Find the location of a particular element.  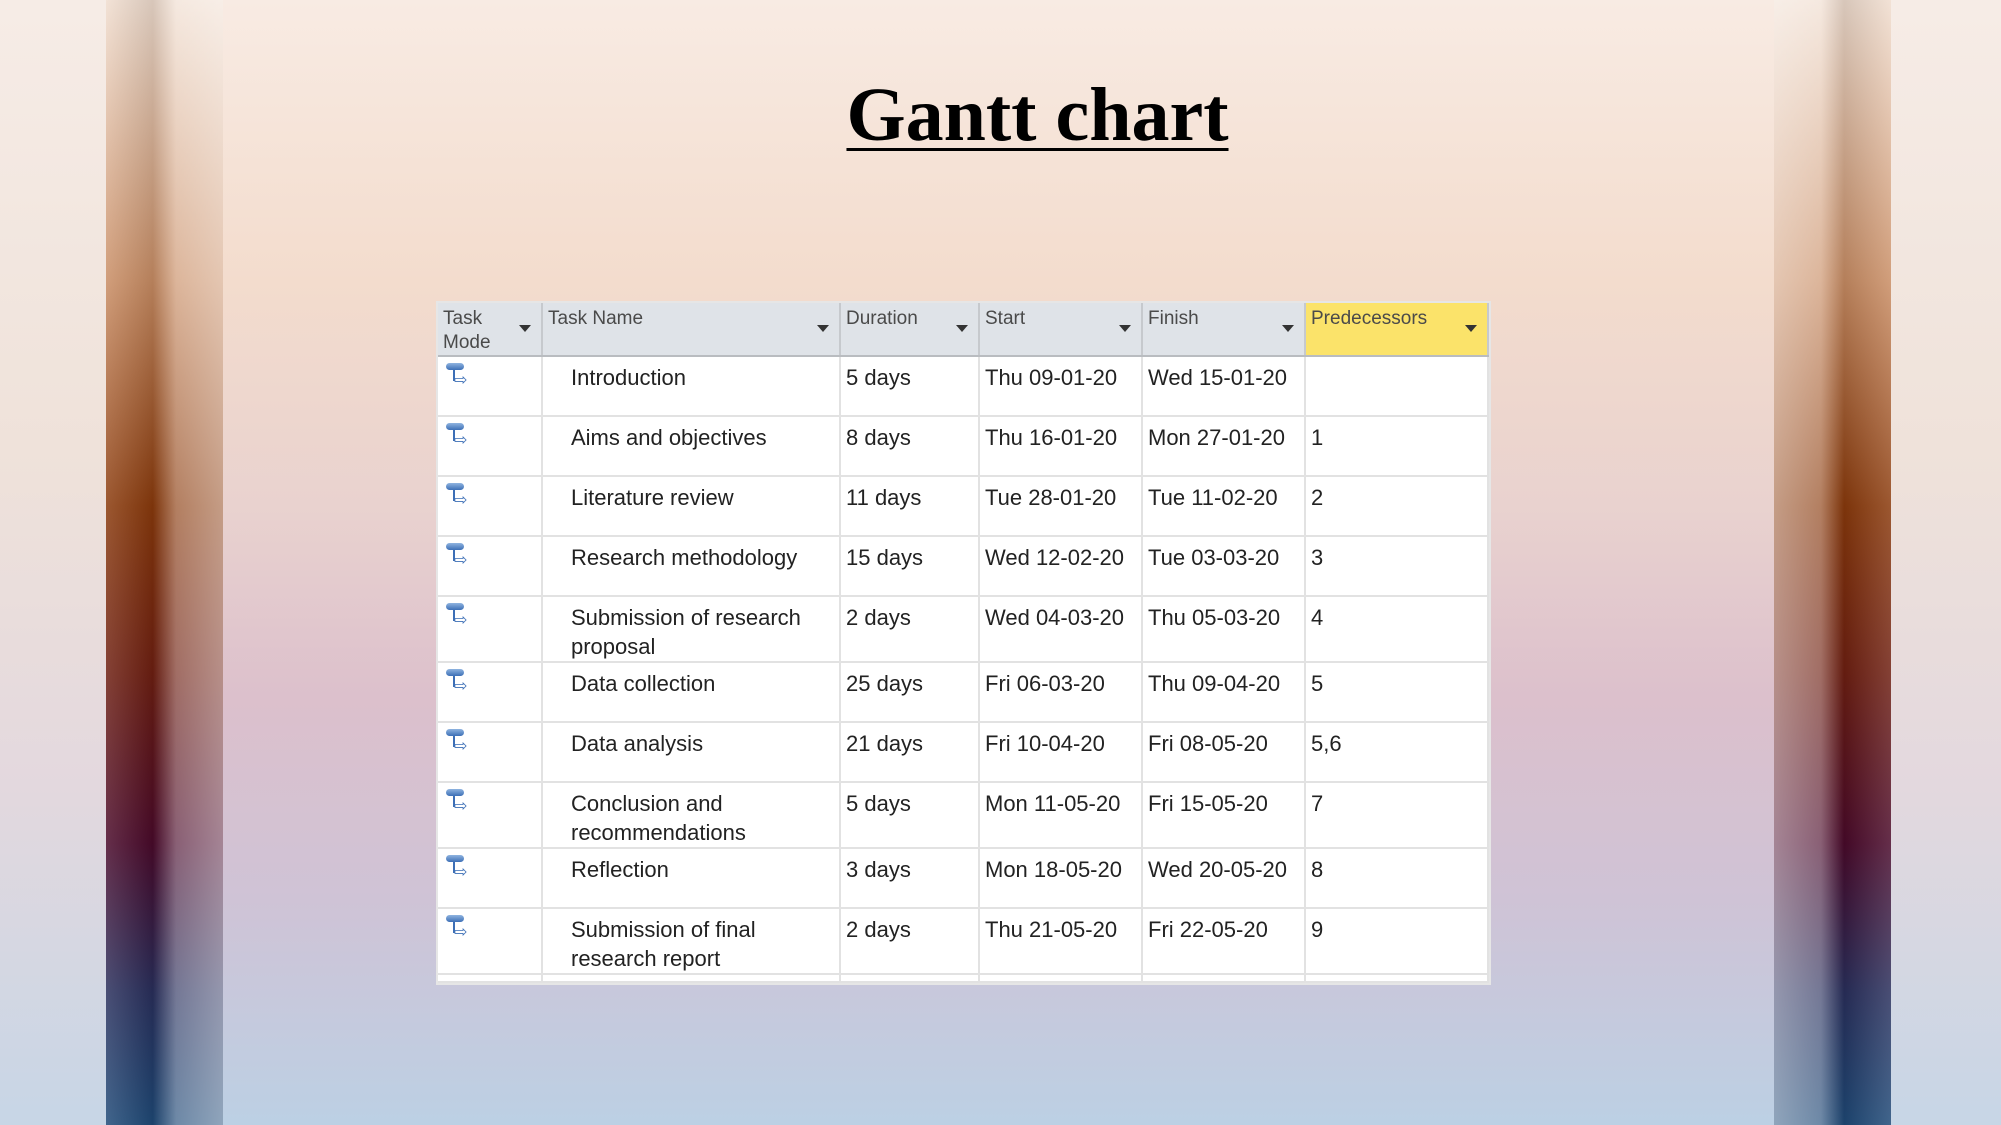

predecessors-cell: 3 is located at coordinates (1397, 566).